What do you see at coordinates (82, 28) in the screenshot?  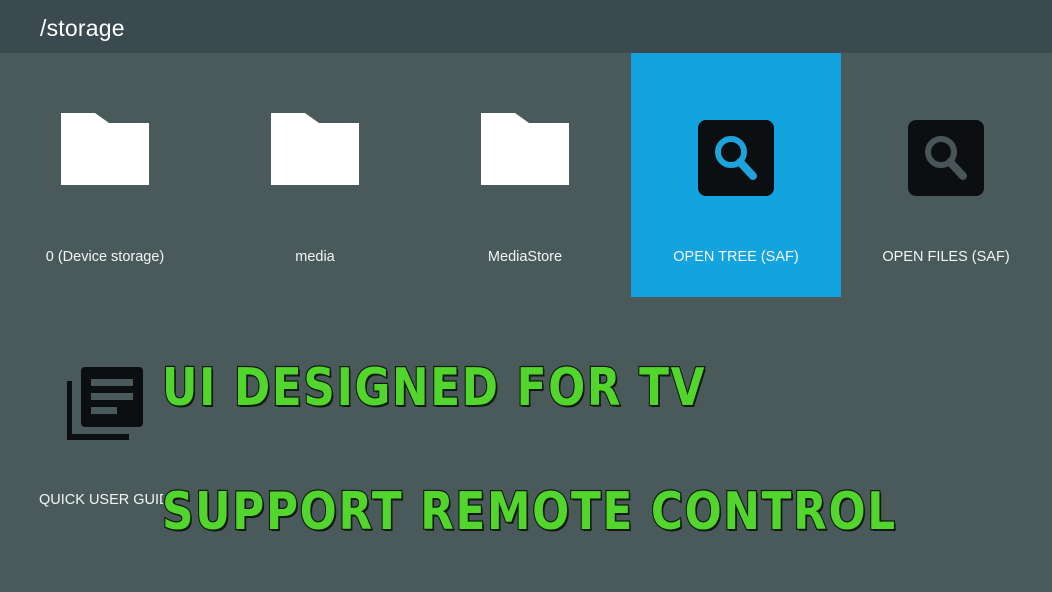 I see `current-path: /storage` at bounding box center [82, 28].